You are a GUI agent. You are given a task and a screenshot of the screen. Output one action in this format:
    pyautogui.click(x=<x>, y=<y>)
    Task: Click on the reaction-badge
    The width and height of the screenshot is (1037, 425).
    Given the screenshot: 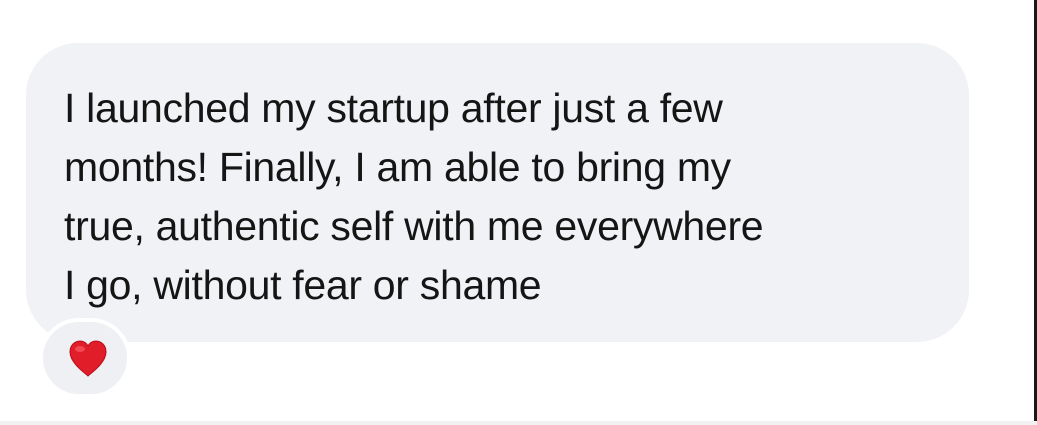 What is the action you would take?
    pyautogui.click(x=85, y=358)
    